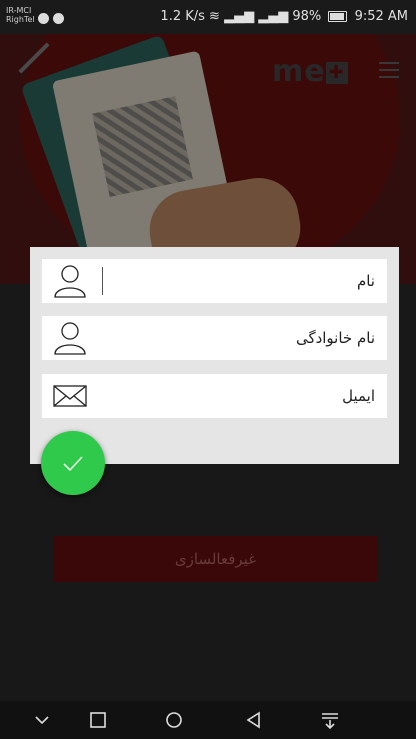  Describe the element at coordinates (58, 18) in the screenshot. I see `message-icon` at that location.